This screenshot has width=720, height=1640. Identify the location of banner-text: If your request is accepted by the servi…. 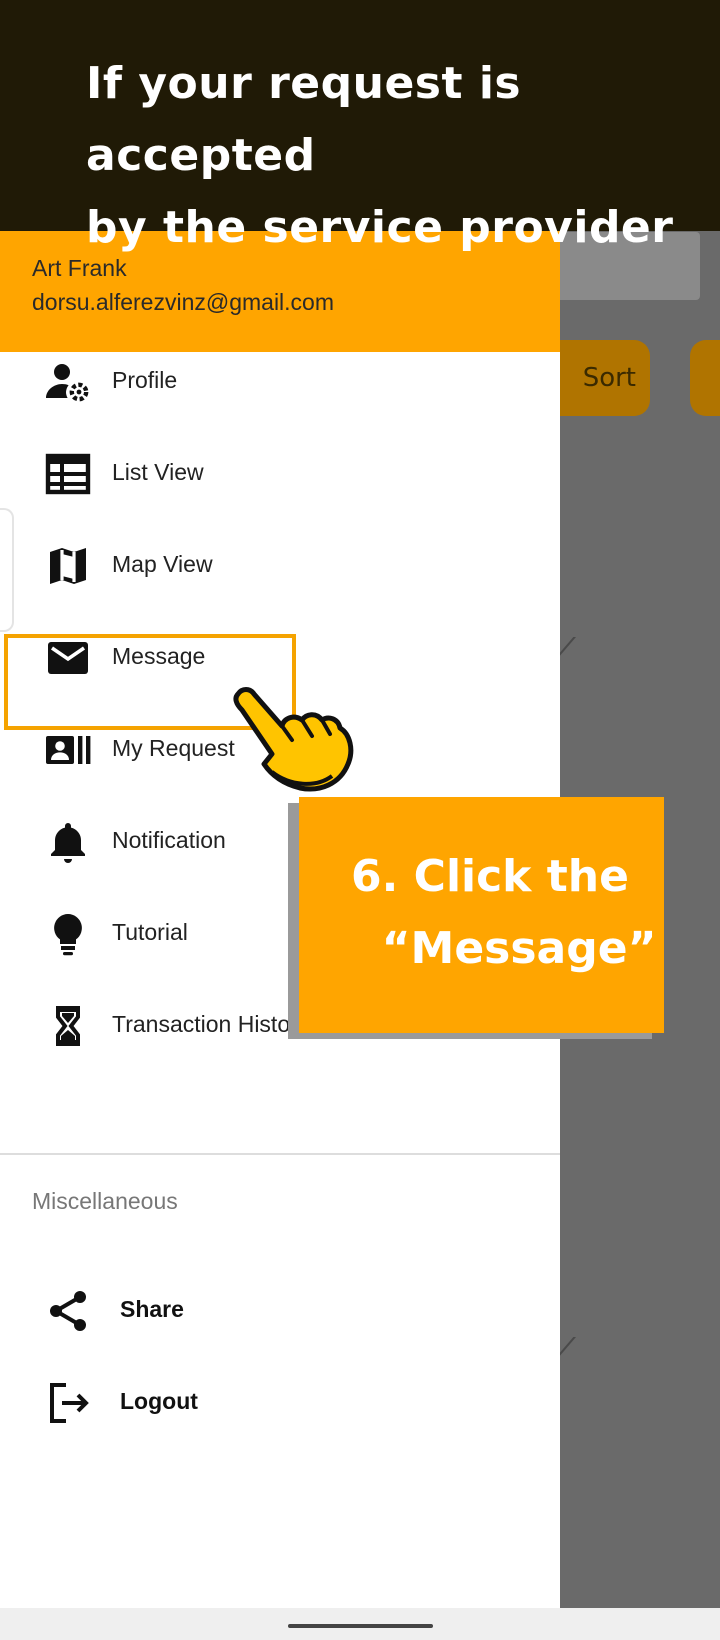
(396, 156).